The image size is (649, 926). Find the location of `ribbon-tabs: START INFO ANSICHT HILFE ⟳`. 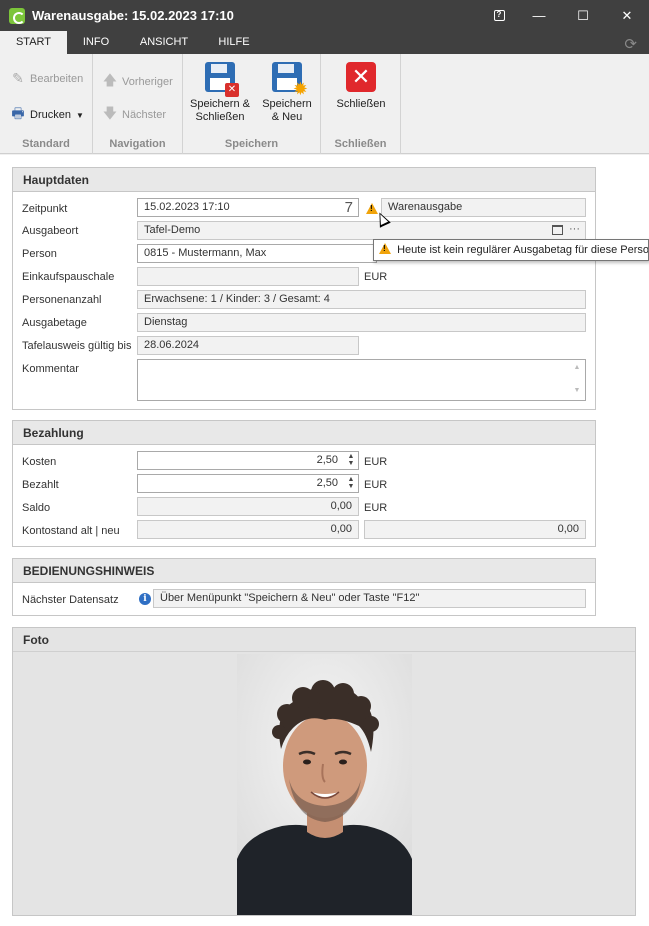

ribbon-tabs: START INFO ANSICHT HILFE ⟳ is located at coordinates (324, 42).